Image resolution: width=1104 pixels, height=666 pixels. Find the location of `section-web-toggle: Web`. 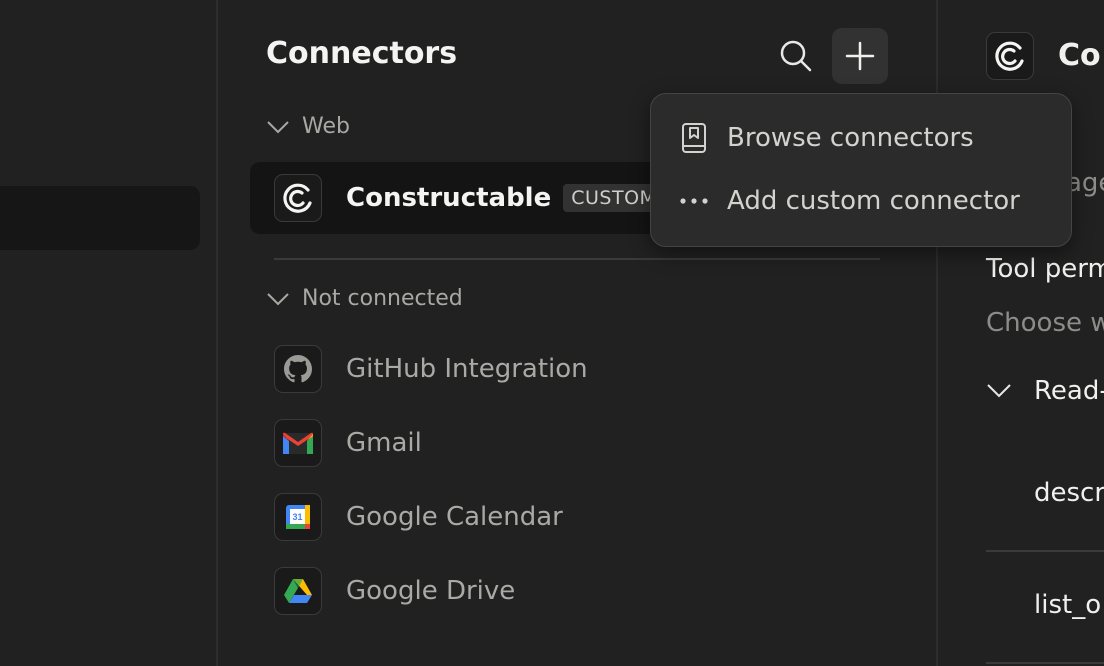

section-web-toggle: Web is located at coordinates (308, 126).